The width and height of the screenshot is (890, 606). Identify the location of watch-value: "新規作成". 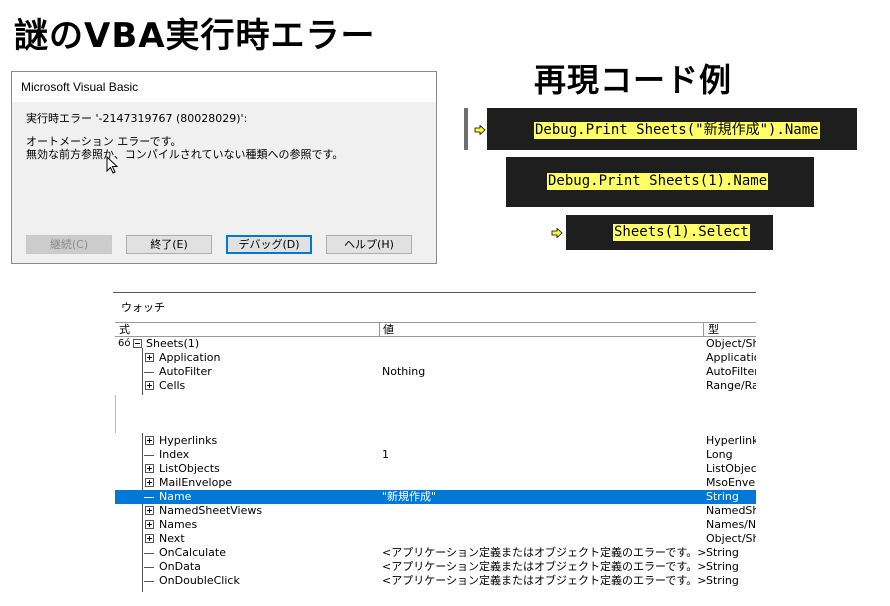
(409, 496).